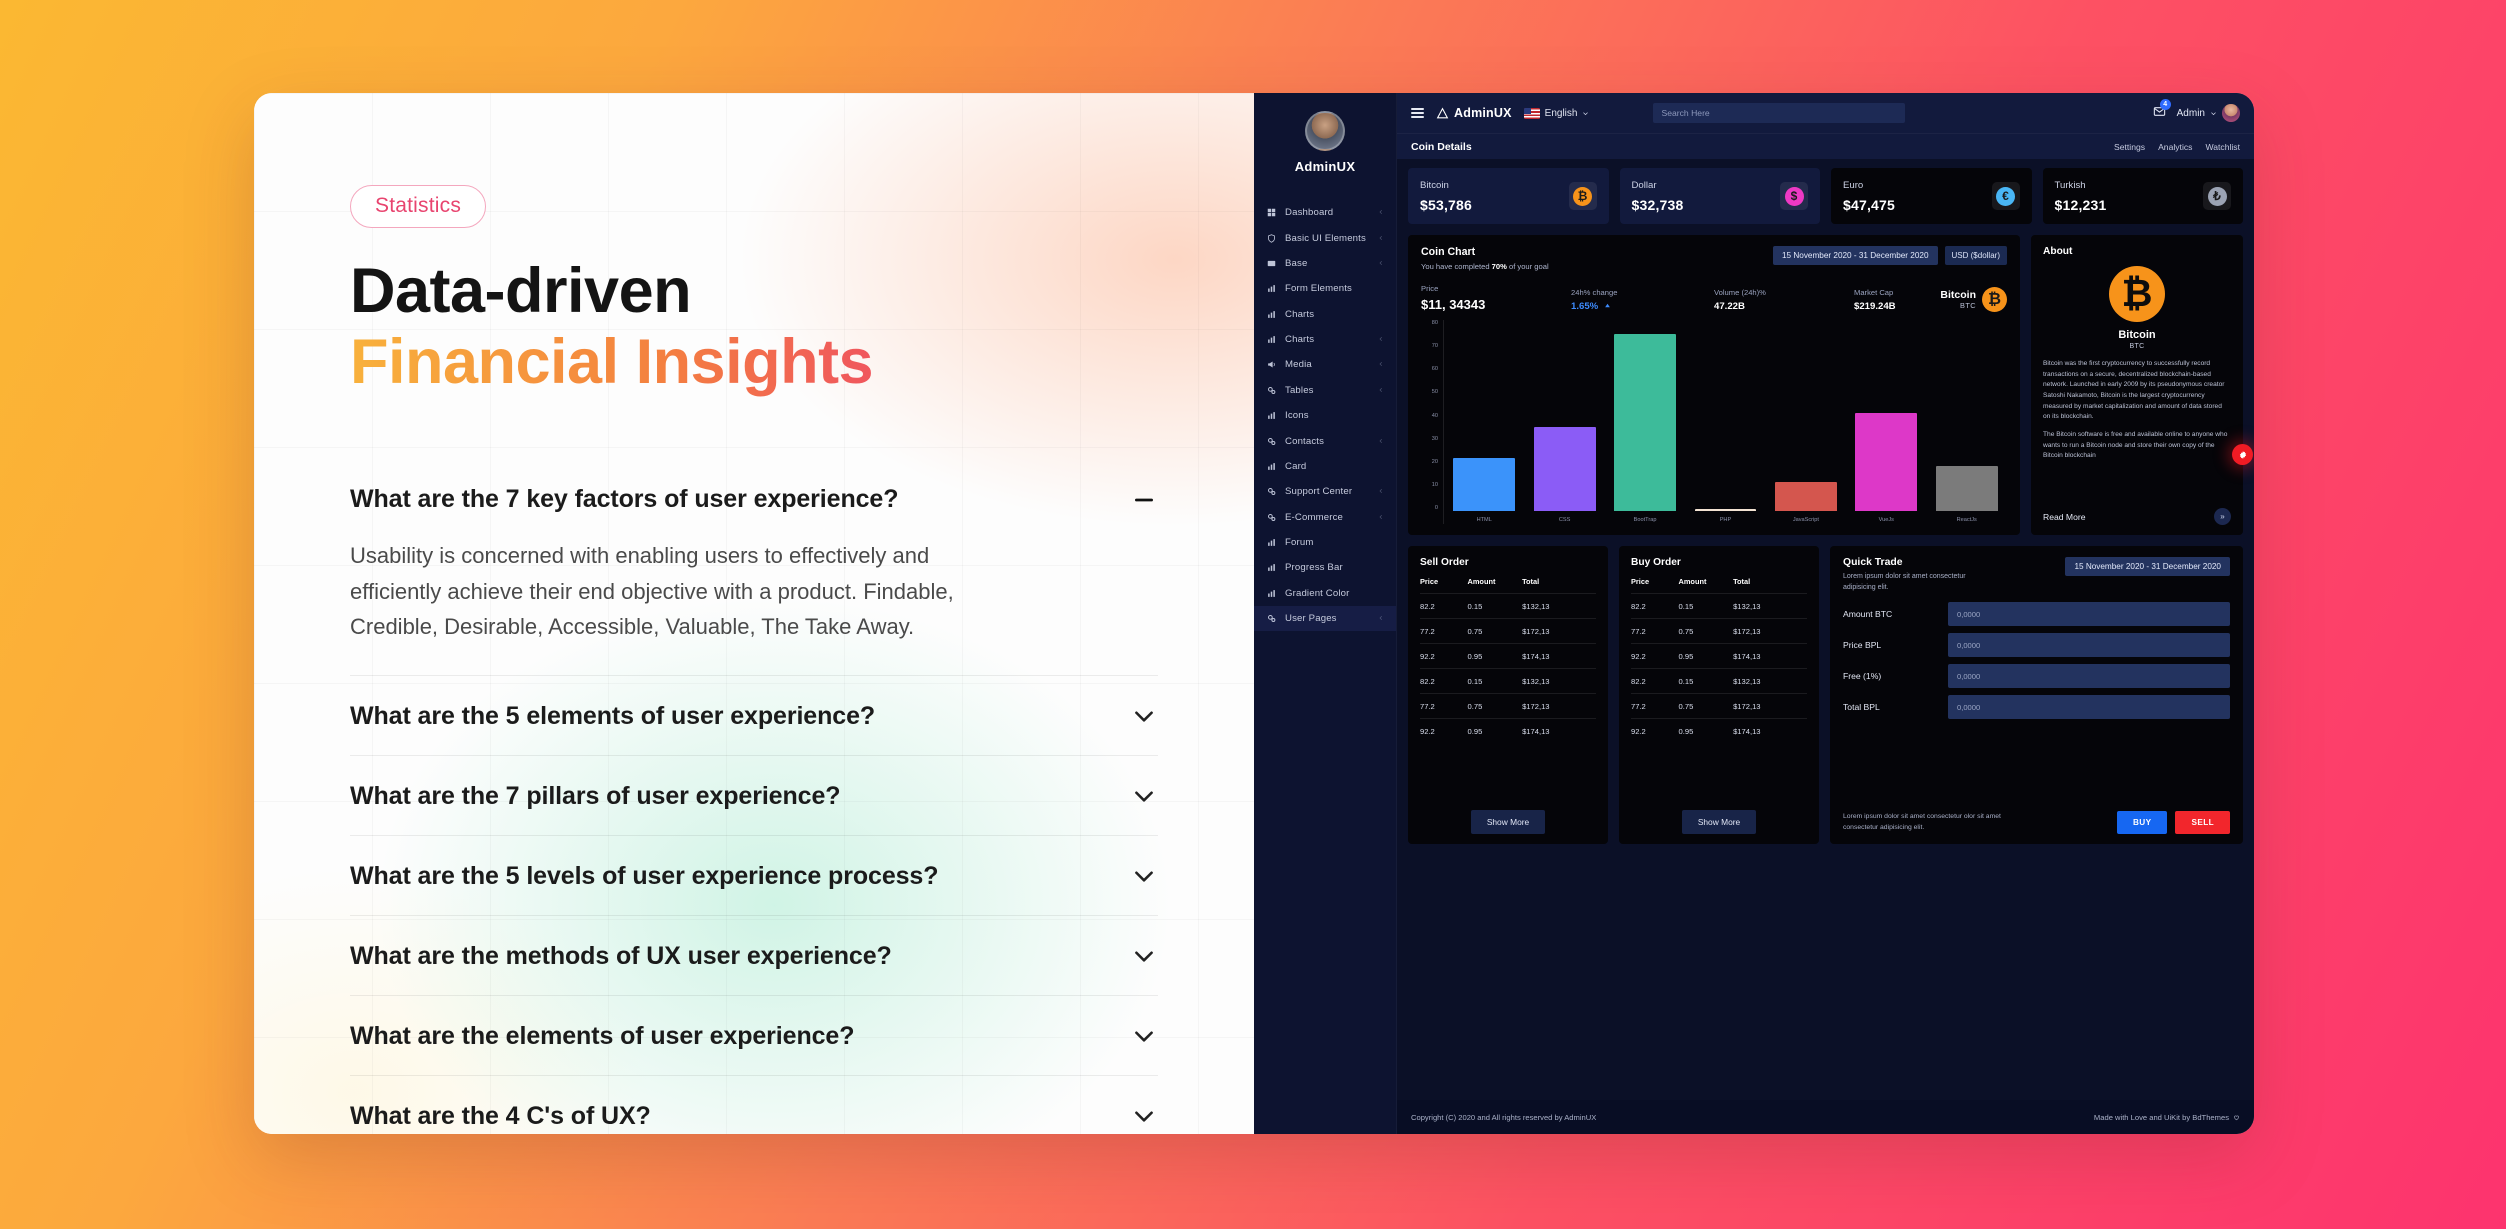 Image resolution: width=2506 pixels, height=1229 pixels. Describe the element at coordinates (1296, 466) in the screenshot. I see `sidebar-item-label: Card` at that location.